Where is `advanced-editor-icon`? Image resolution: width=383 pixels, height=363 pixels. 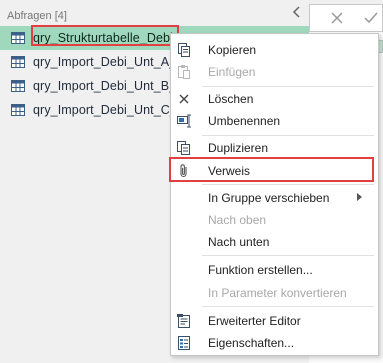
advanced-editor-icon is located at coordinates (183, 321).